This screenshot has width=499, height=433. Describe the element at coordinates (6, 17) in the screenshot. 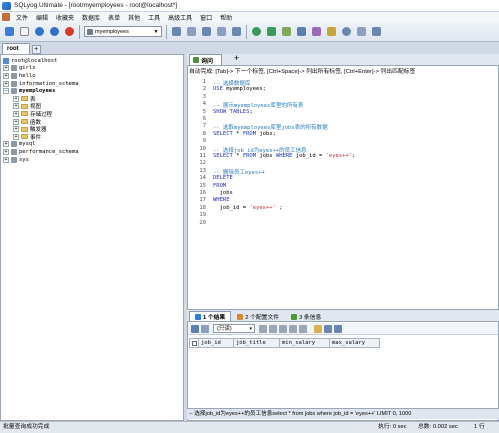

I see `app-menu-icon` at that location.